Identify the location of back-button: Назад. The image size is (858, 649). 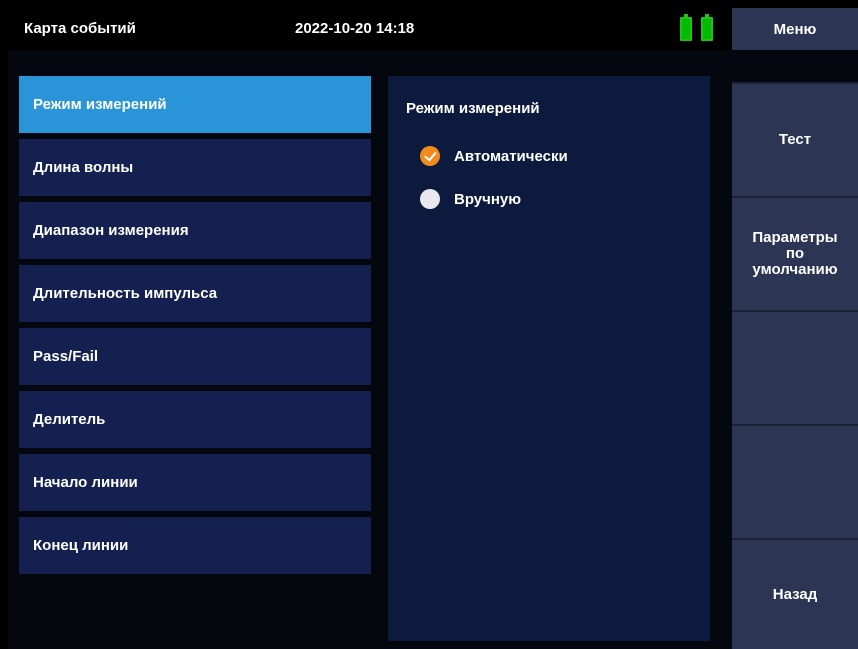
(795, 593).